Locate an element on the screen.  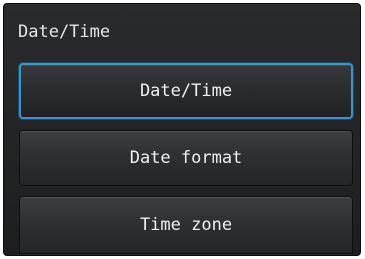
time-zone-button-label: Time zone is located at coordinates (186, 225).